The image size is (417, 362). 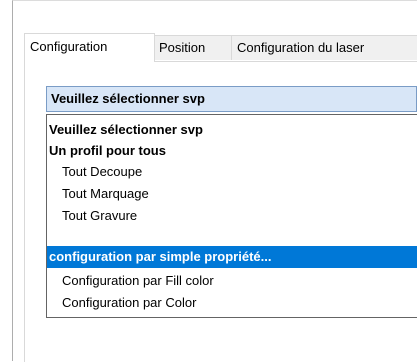 What do you see at coordinates (232, 130) in the screenshot?
I see `option-veuillez-selectionner: Veuillez sélectionner svp` at bounding box center [232, 130].